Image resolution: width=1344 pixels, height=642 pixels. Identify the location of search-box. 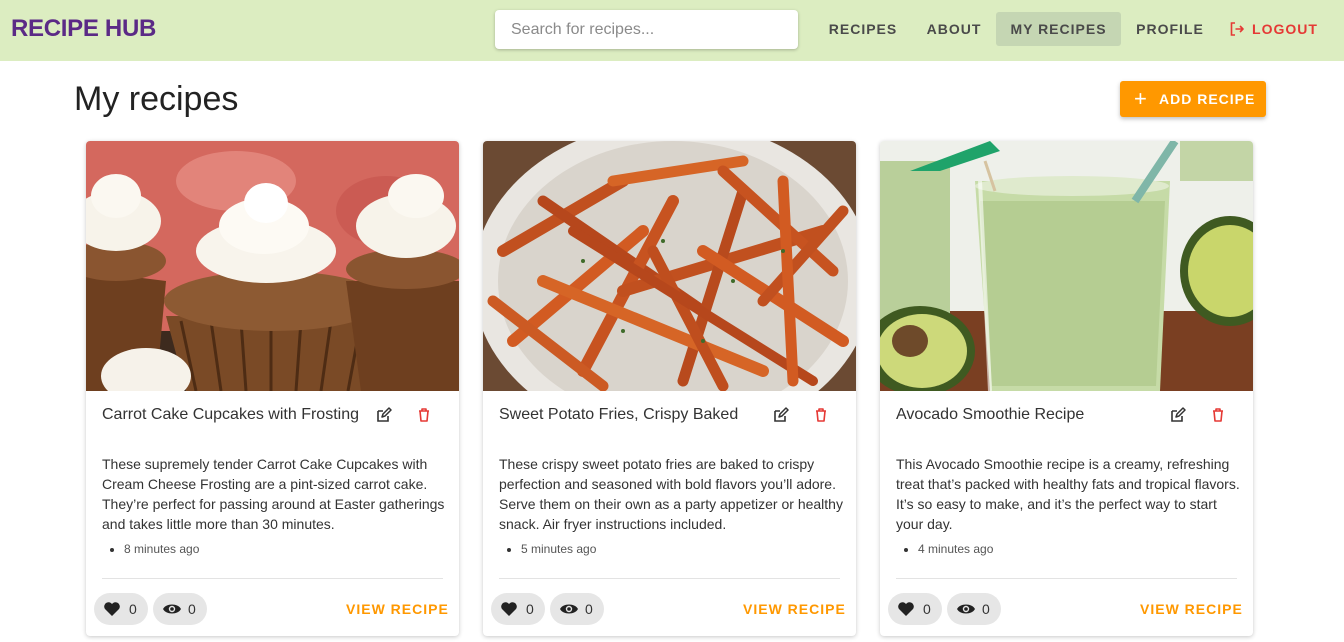
(646, 29).